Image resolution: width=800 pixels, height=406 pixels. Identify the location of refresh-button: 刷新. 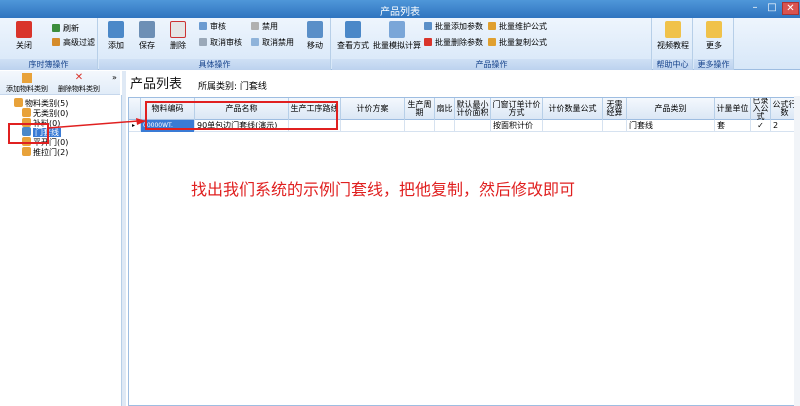
(65, 28).